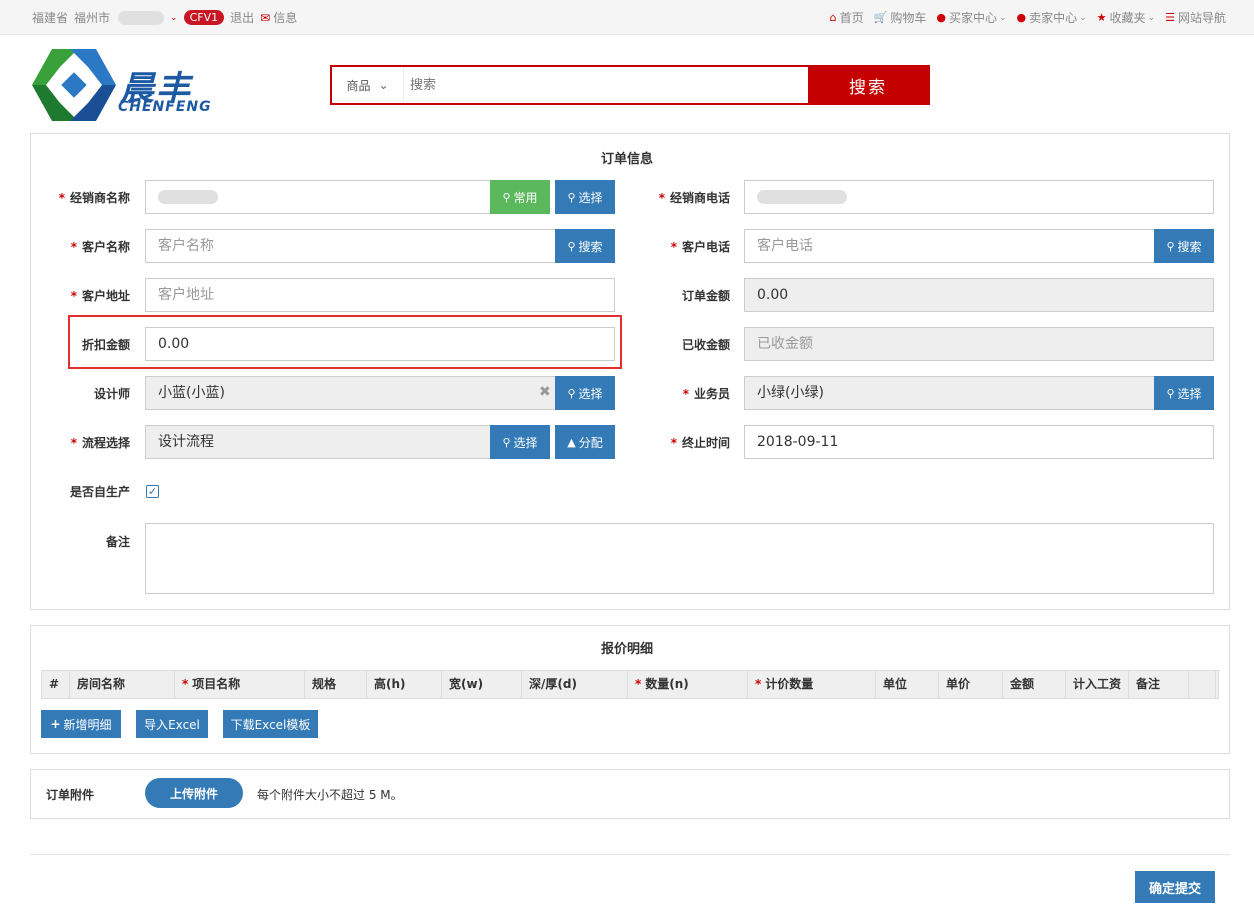 The image size is (1254, 912). What do you see at coordinates (700, 247) in the screenshot?
I see `customer-phone-label: * 客户电话` at bounding box center [700, 247].